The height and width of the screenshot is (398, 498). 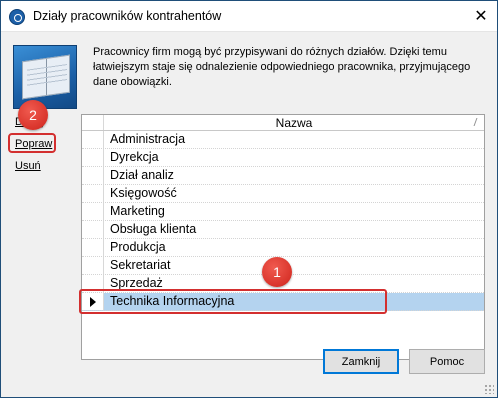 What do you see at coordinates (283, 302) in the screenshot?
I see `table-row-selected: Technika Informacyjna` at bounding box center [283, 302].